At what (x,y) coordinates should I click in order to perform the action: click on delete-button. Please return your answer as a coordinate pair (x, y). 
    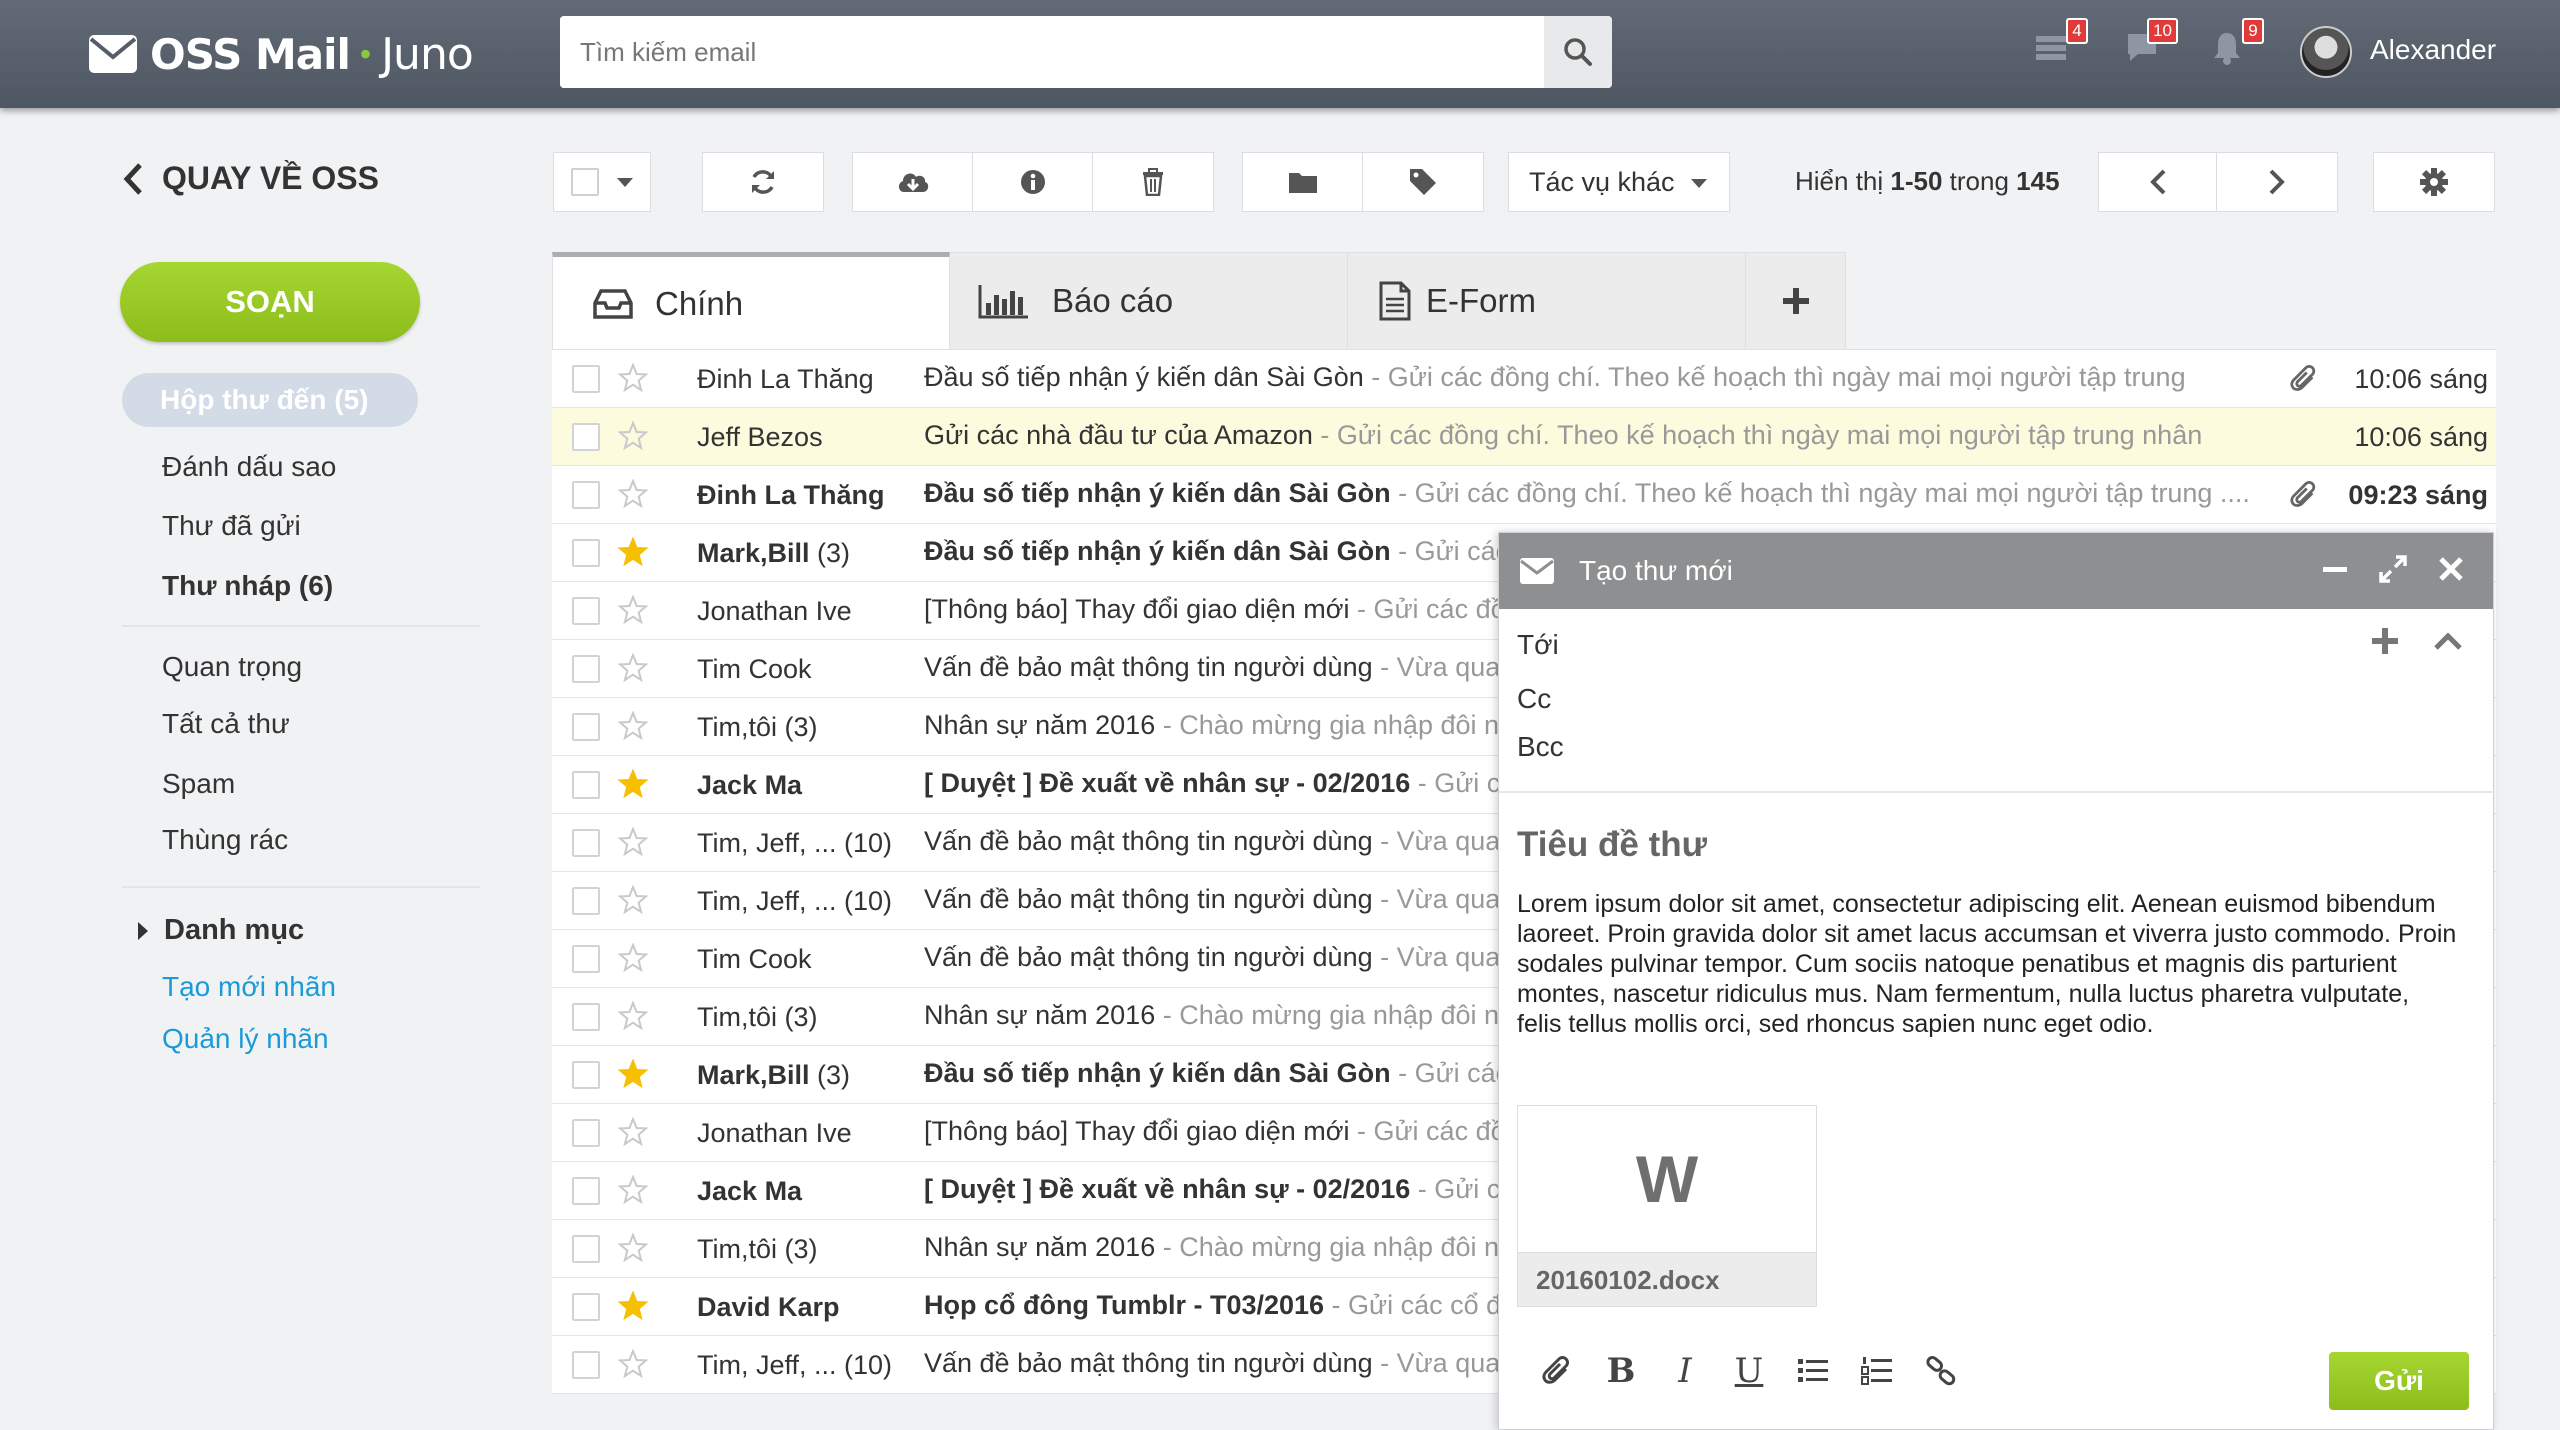
    Looking at the image, I should click on (1153, 182).